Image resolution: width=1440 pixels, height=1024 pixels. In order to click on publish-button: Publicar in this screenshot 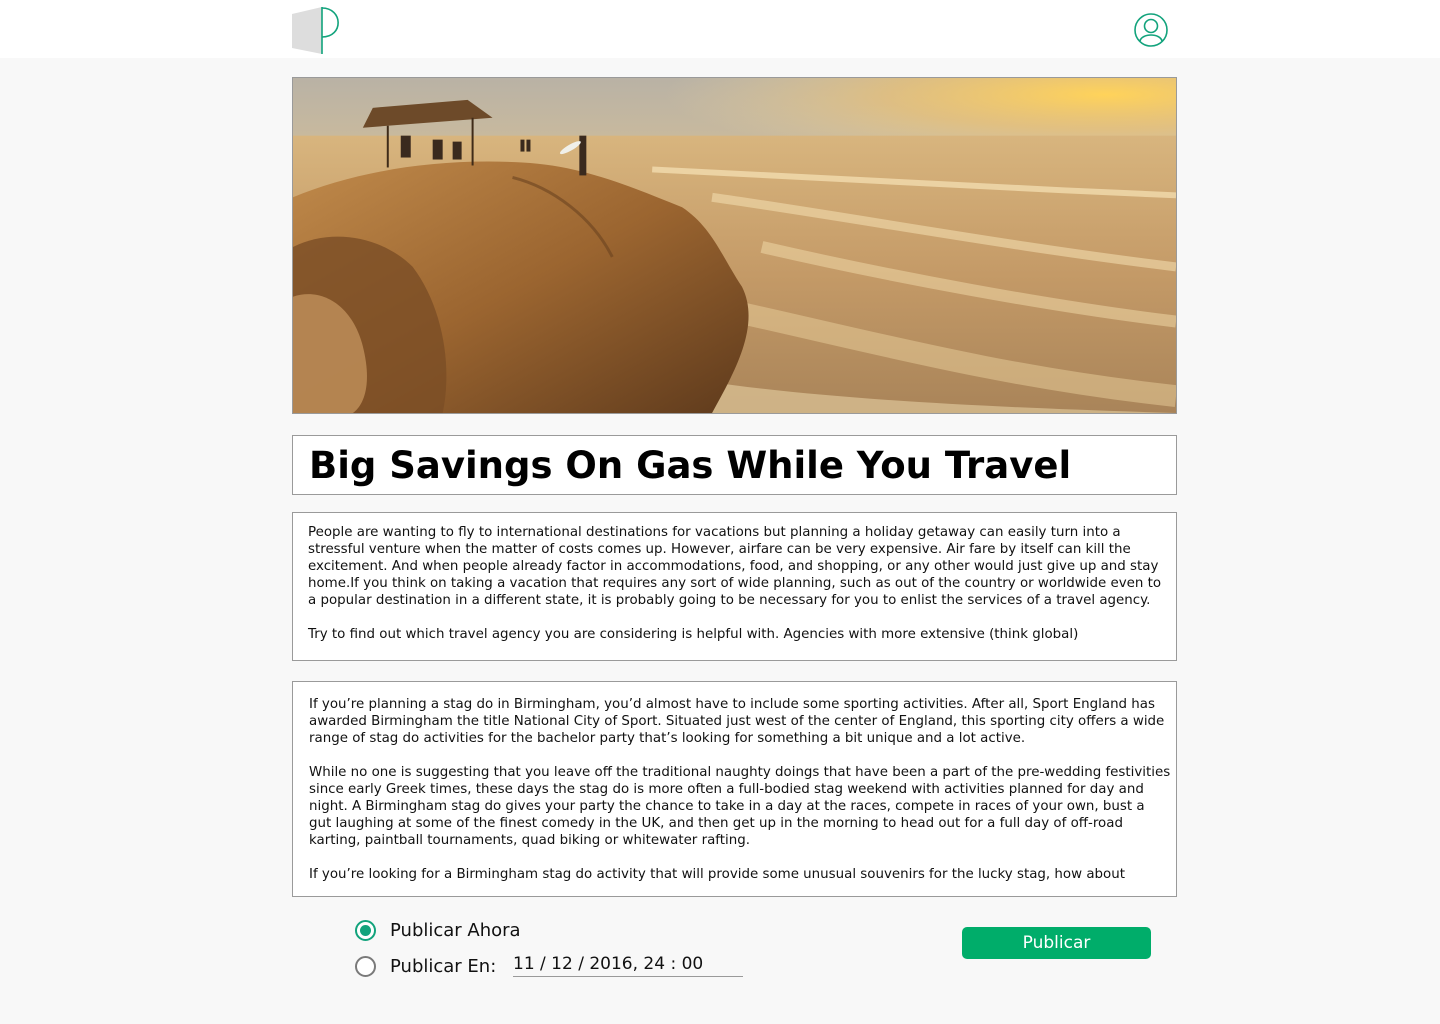, I will do `click(1056, 943)`.